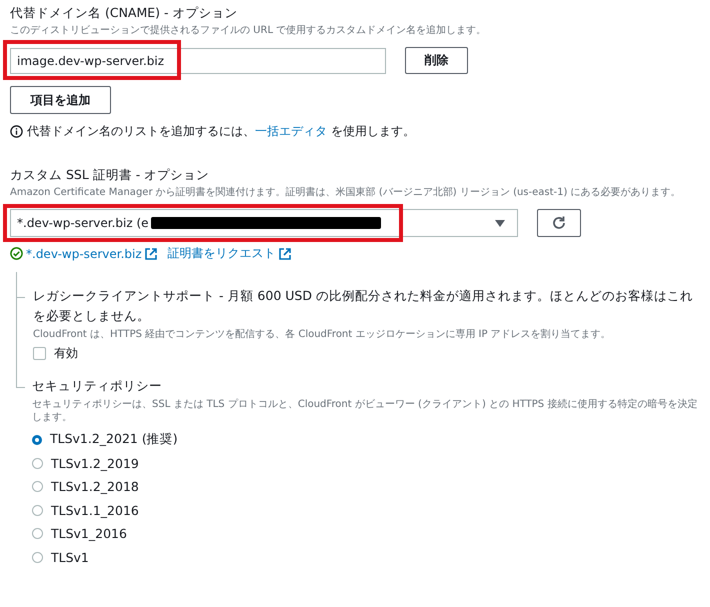 This screenshot has width=710, height=607. What do you see at coordinates (84, 253) in the screenshot?
I see `certificate-link: *.dev-wp-server.biz` at bounding box center [84, 253].